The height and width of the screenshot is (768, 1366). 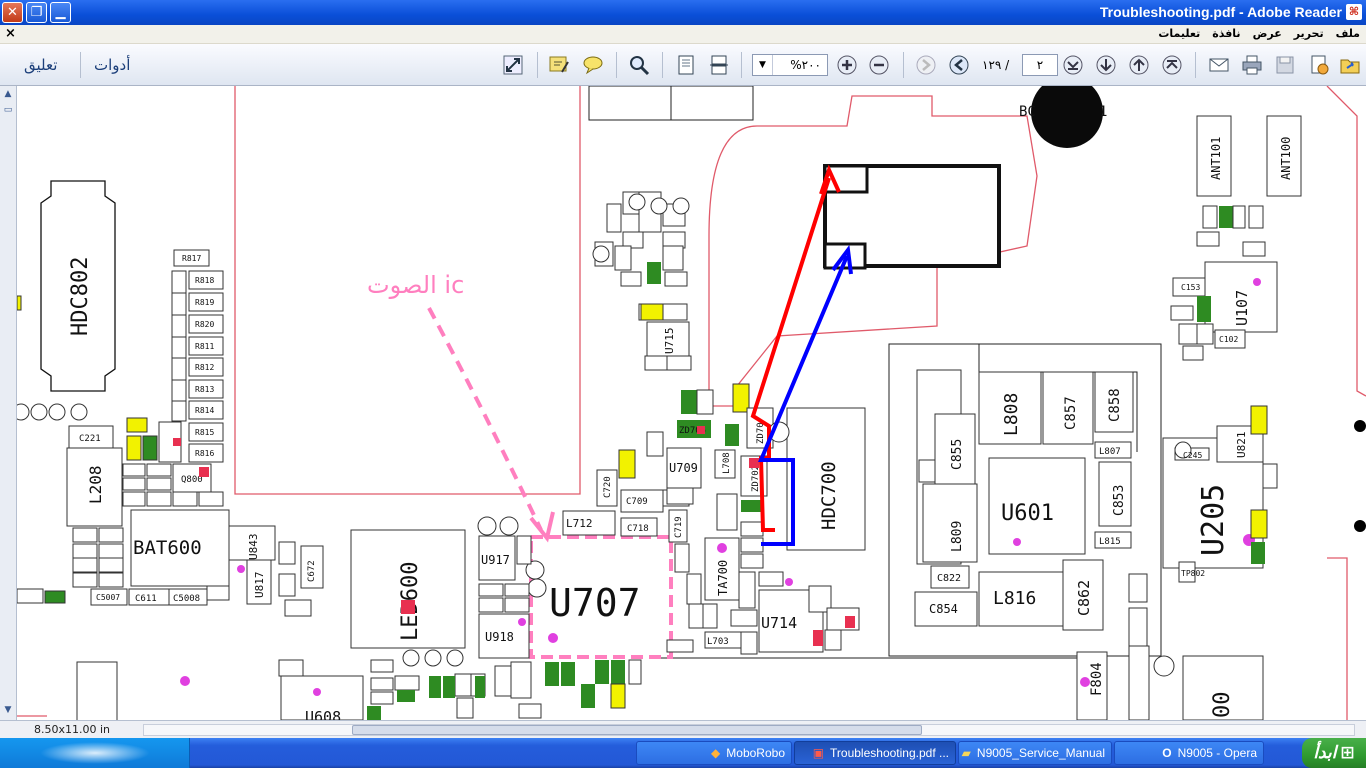 I want to click on svg-text: L809, so click(x=957, y=536).